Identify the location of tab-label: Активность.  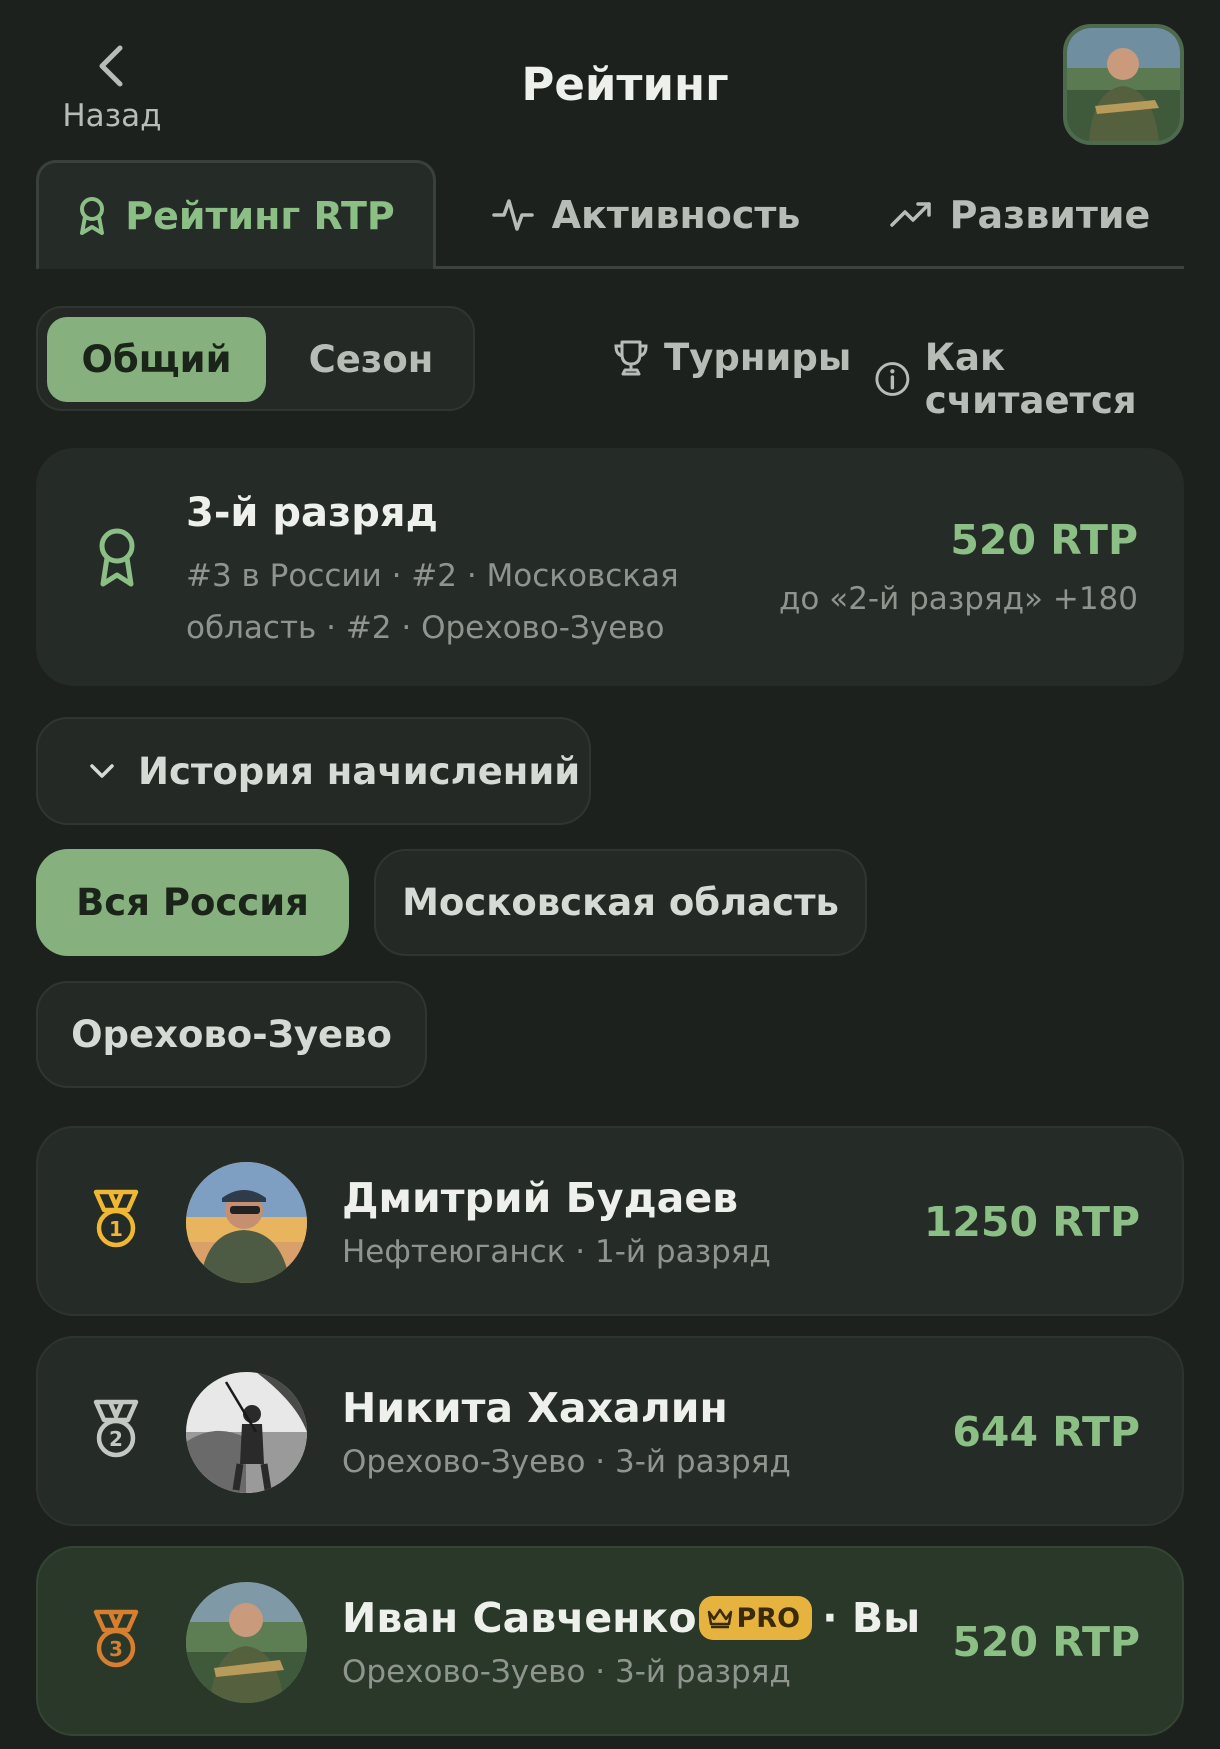
(676, 214).